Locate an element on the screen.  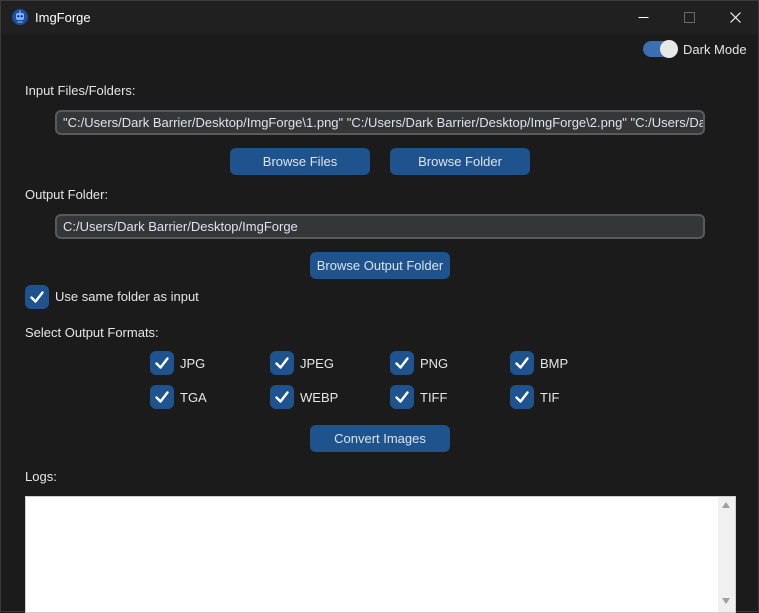
minimize-icon is located at coordinates (643, 17).